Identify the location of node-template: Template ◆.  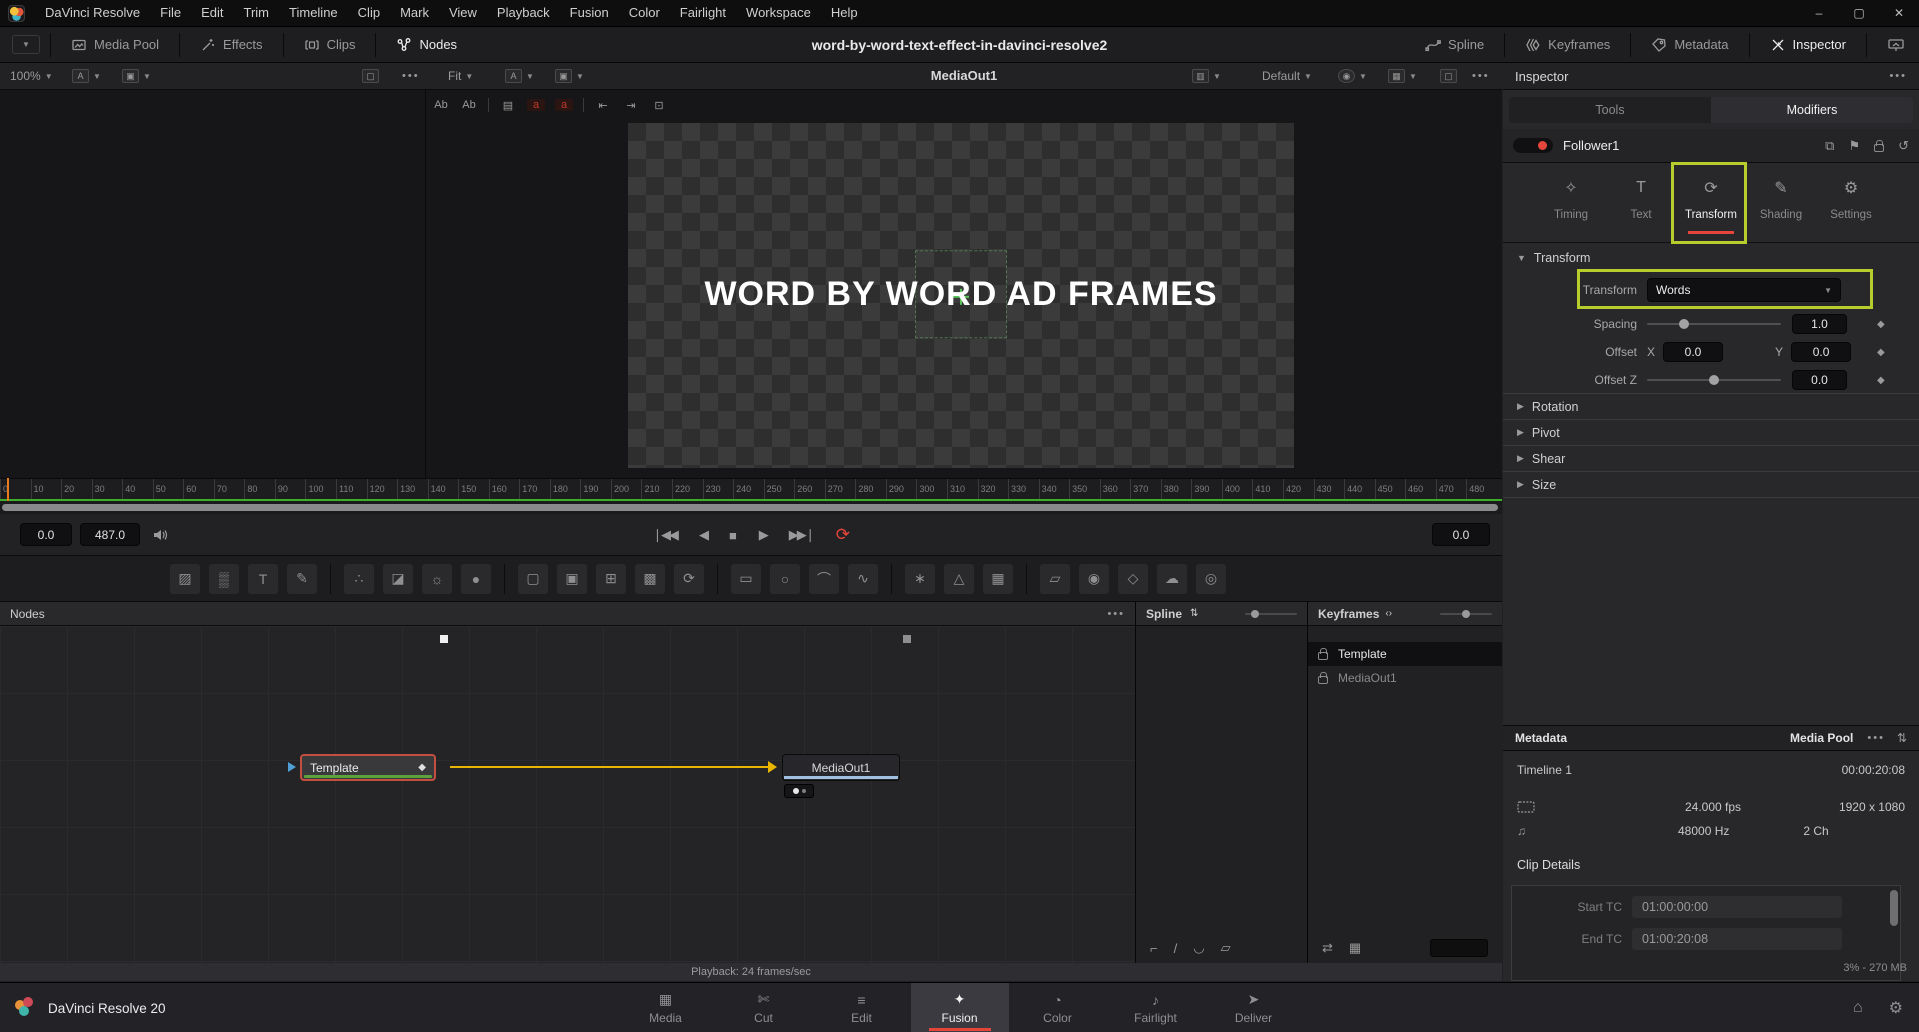
(368, 767).